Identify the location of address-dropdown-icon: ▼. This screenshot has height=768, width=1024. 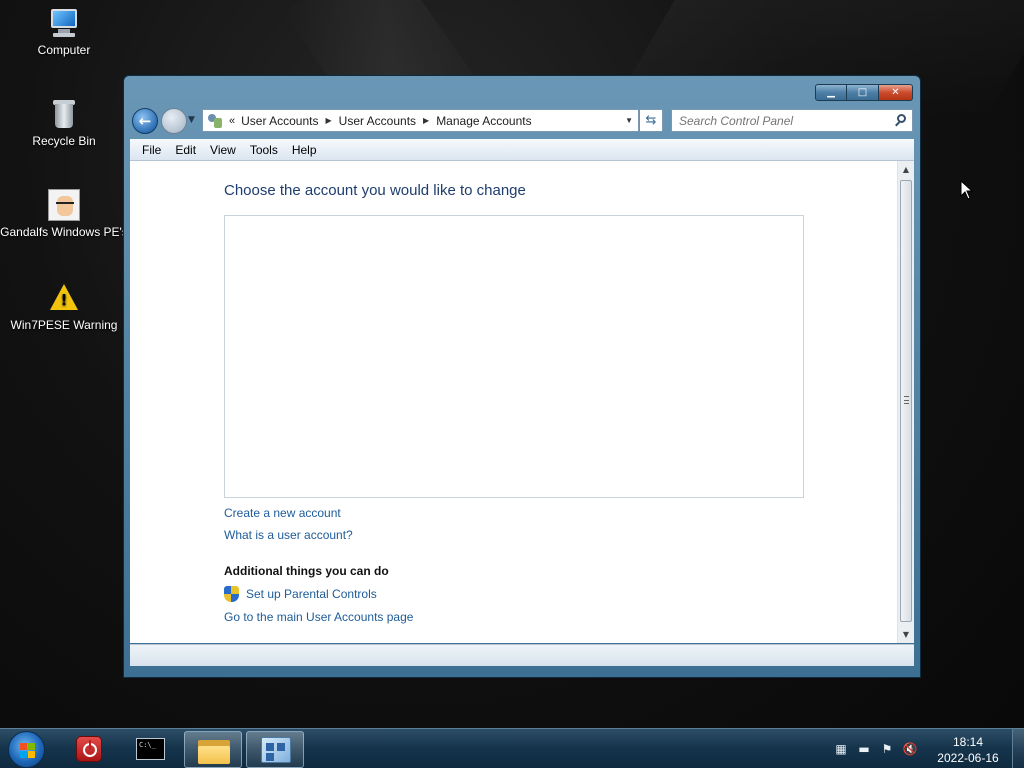
(629, 120).